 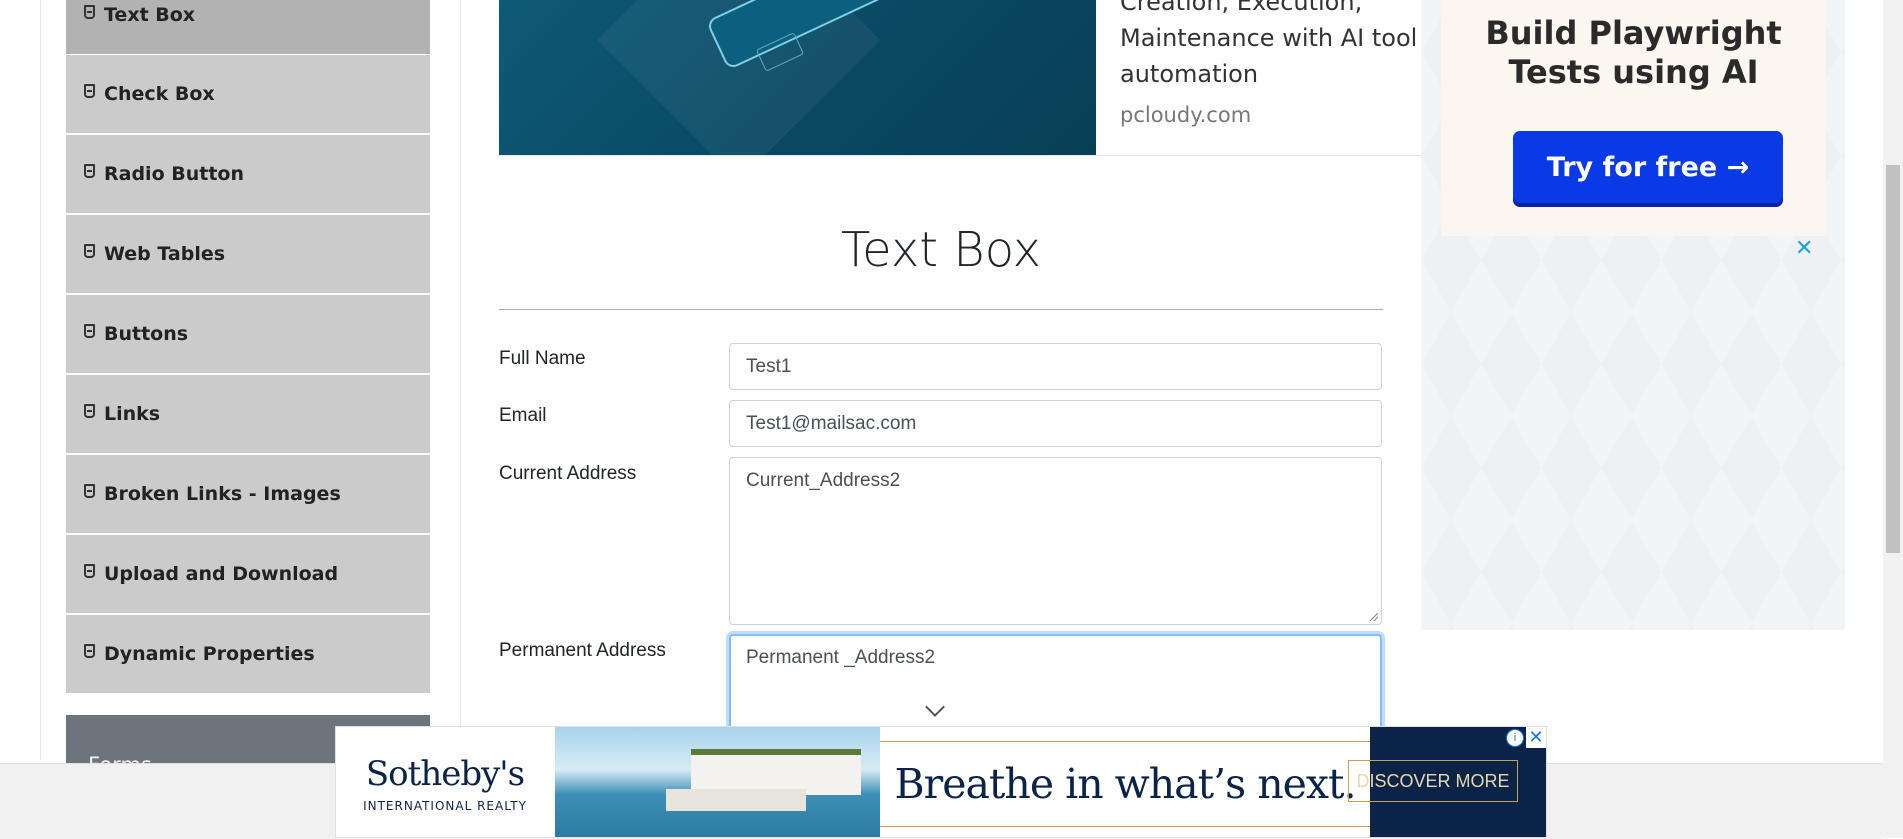 I want to click on permanent-address-label: Permanent Address, so click(x=582, y=650).